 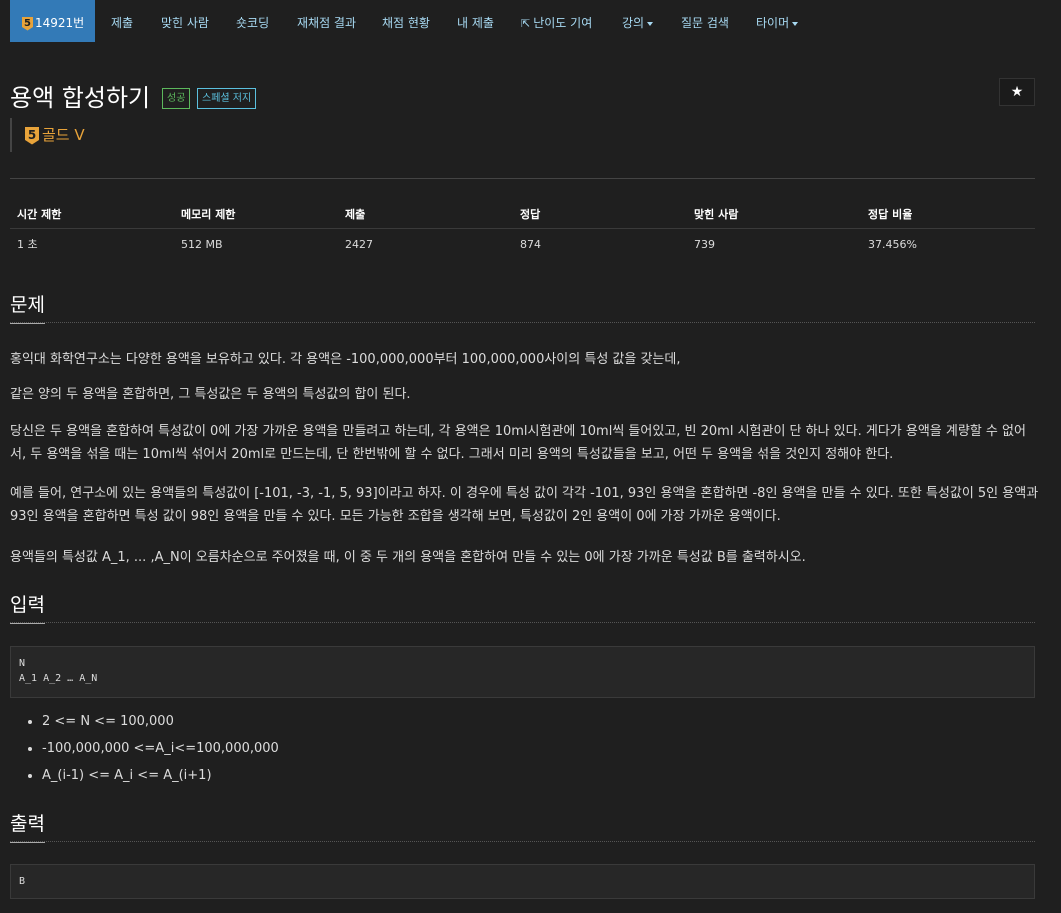 What do you see at coordinates (522, 178) in the screenshot?
I see `divider` at bounding box center [522, 178].